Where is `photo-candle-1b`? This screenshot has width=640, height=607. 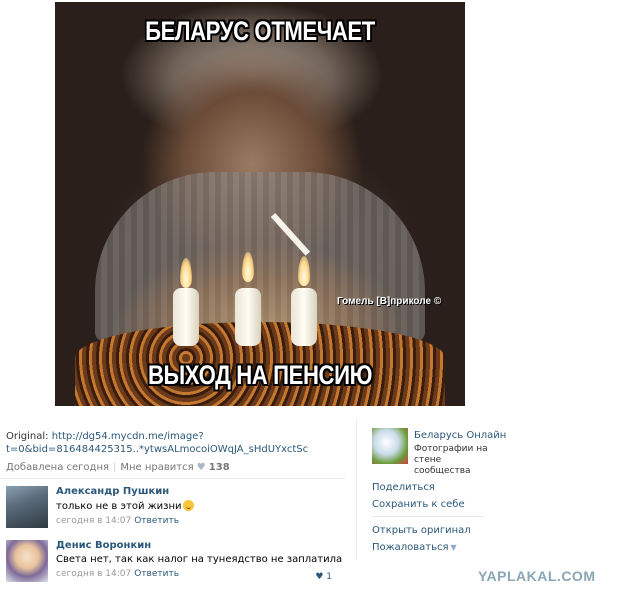
photo-candle-1b is located at coordinates (304, 317).